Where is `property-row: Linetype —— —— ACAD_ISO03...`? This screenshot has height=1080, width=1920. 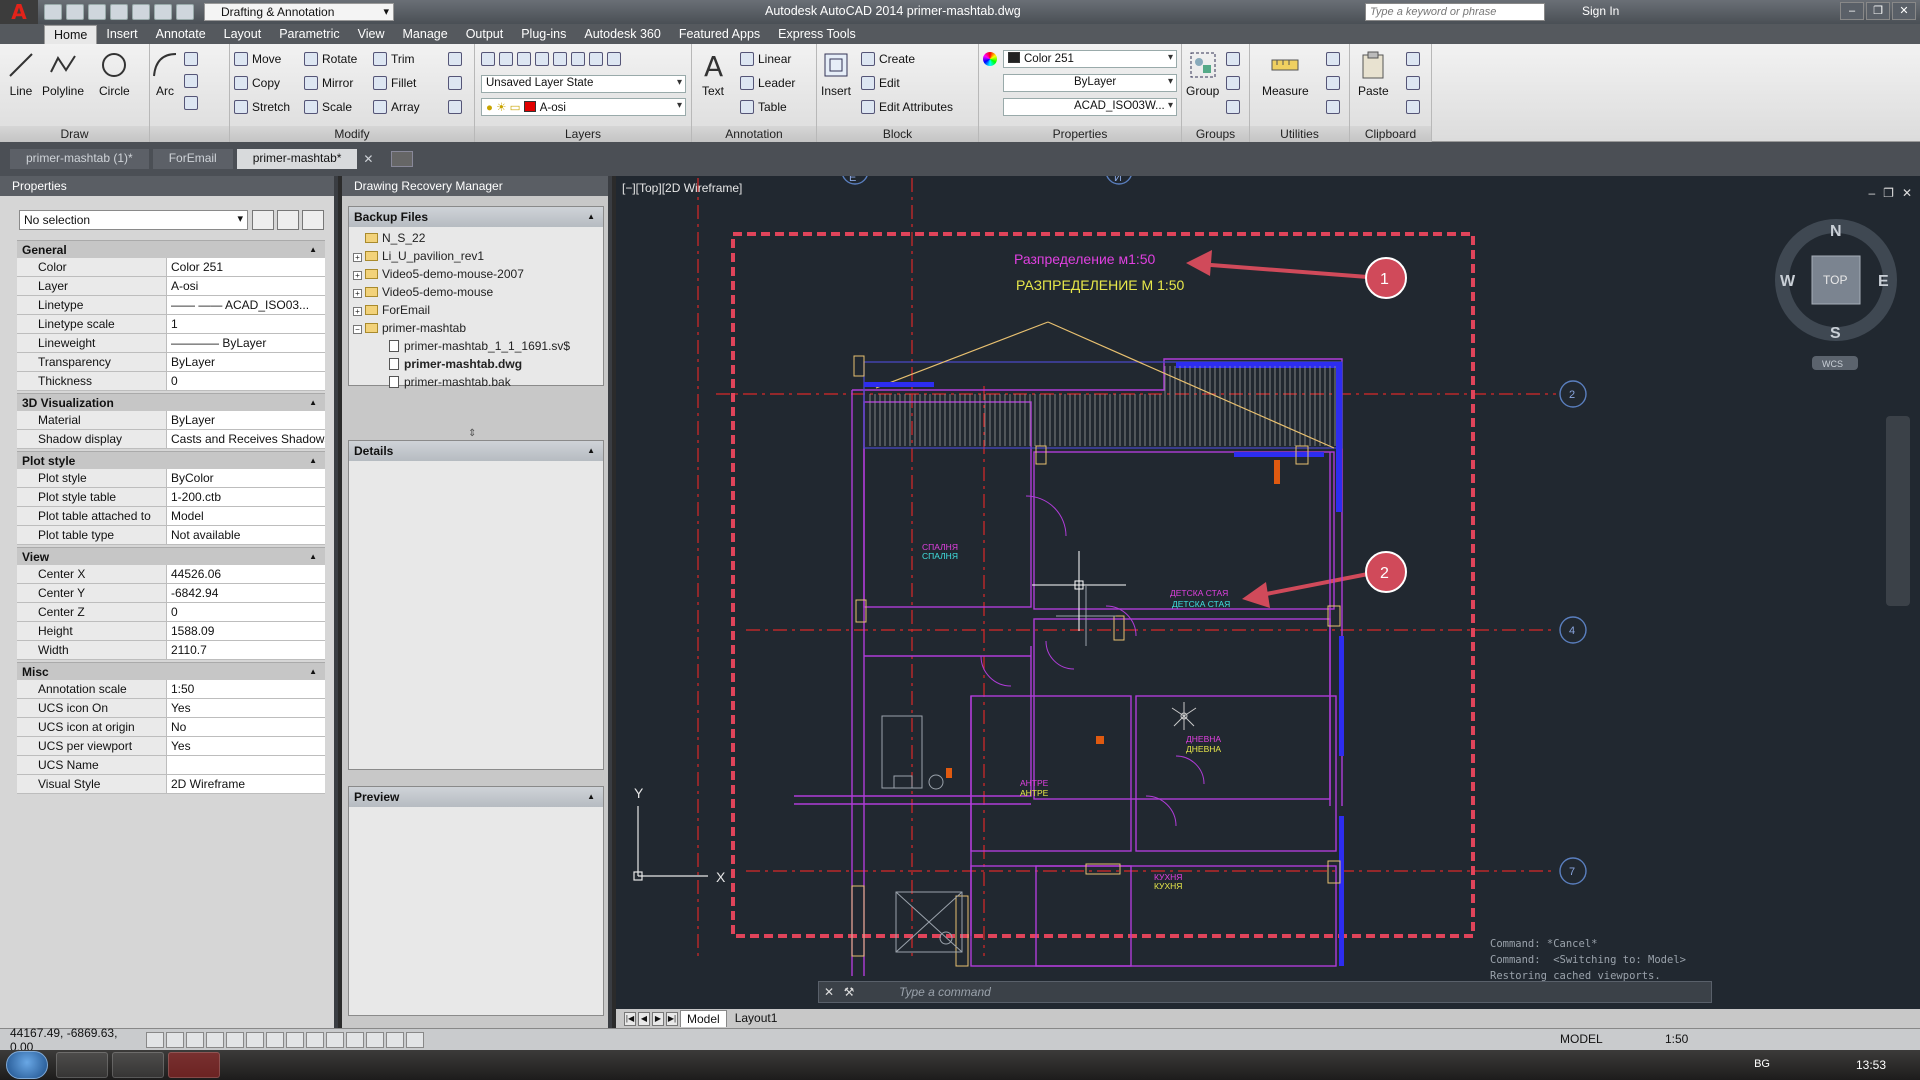 property-row: Linetype —— —— ACAD_ISO03... is located at coordinates (171, 305).